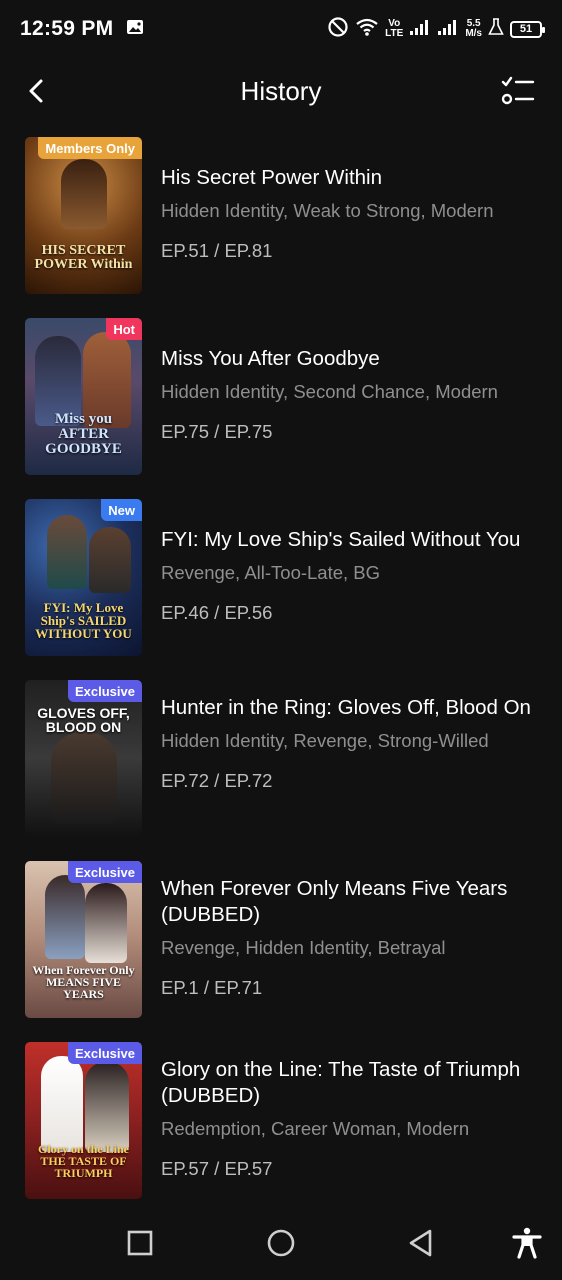  What do you see at coordinates (473, 33) in the screenshot?
I see `speed-unit: M/s` at bounding box center [473, 33].